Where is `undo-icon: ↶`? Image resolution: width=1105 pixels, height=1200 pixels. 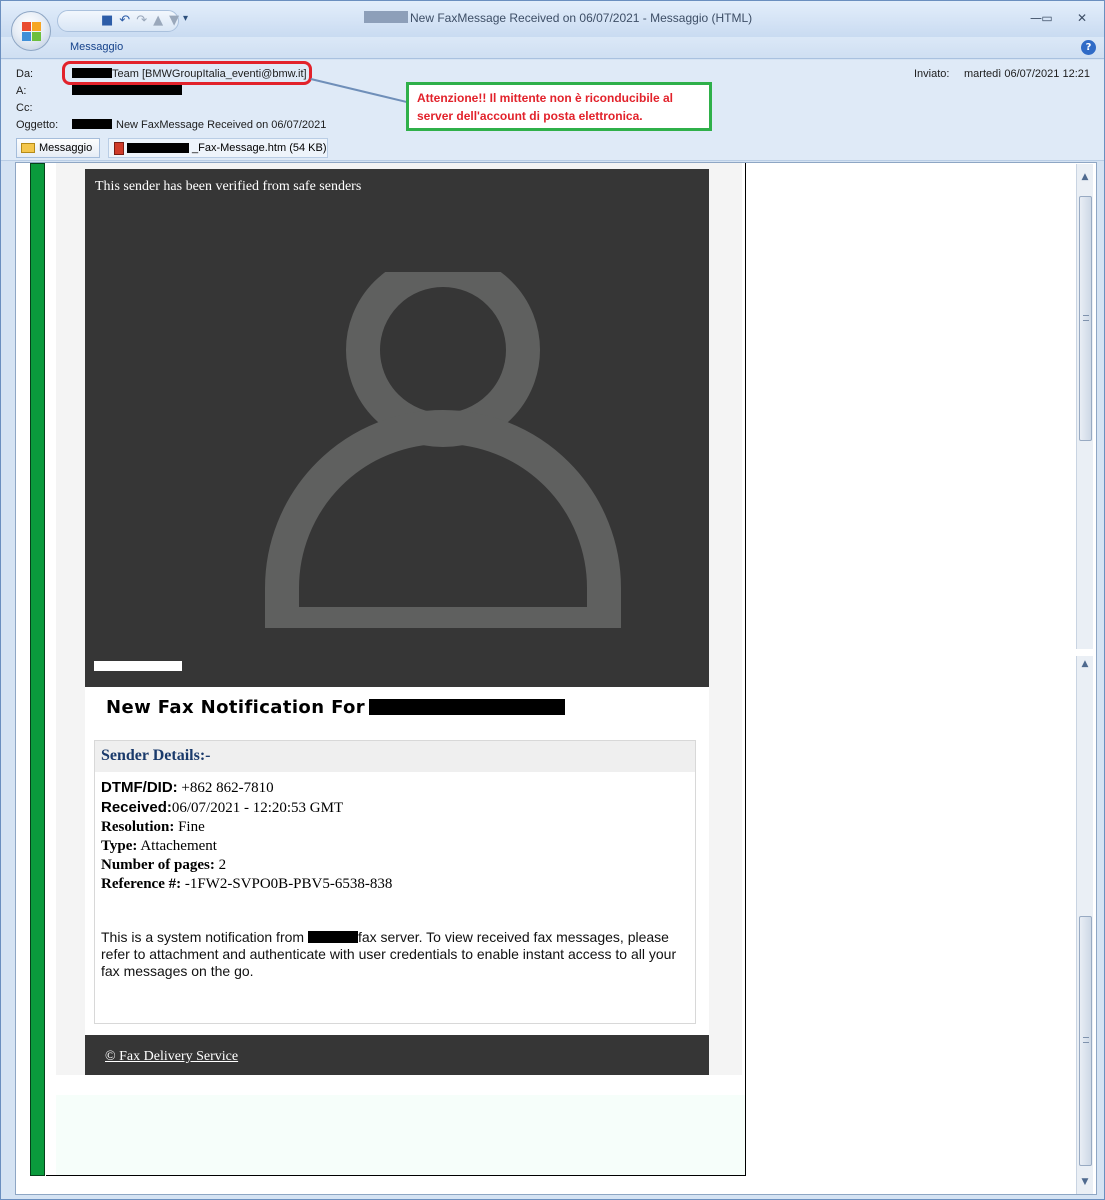
undo-icon: ↶ is located at coordinates (124, 21).